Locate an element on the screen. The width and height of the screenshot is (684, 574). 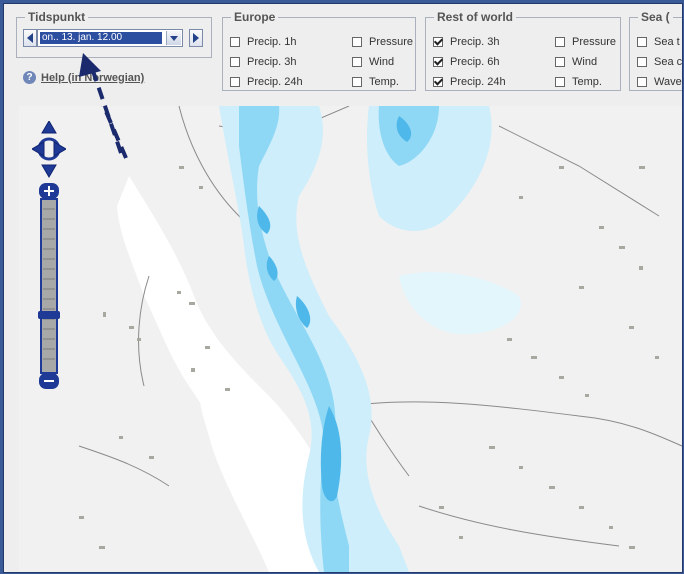
pan-up-arrow is located at coordinates (49, 127).